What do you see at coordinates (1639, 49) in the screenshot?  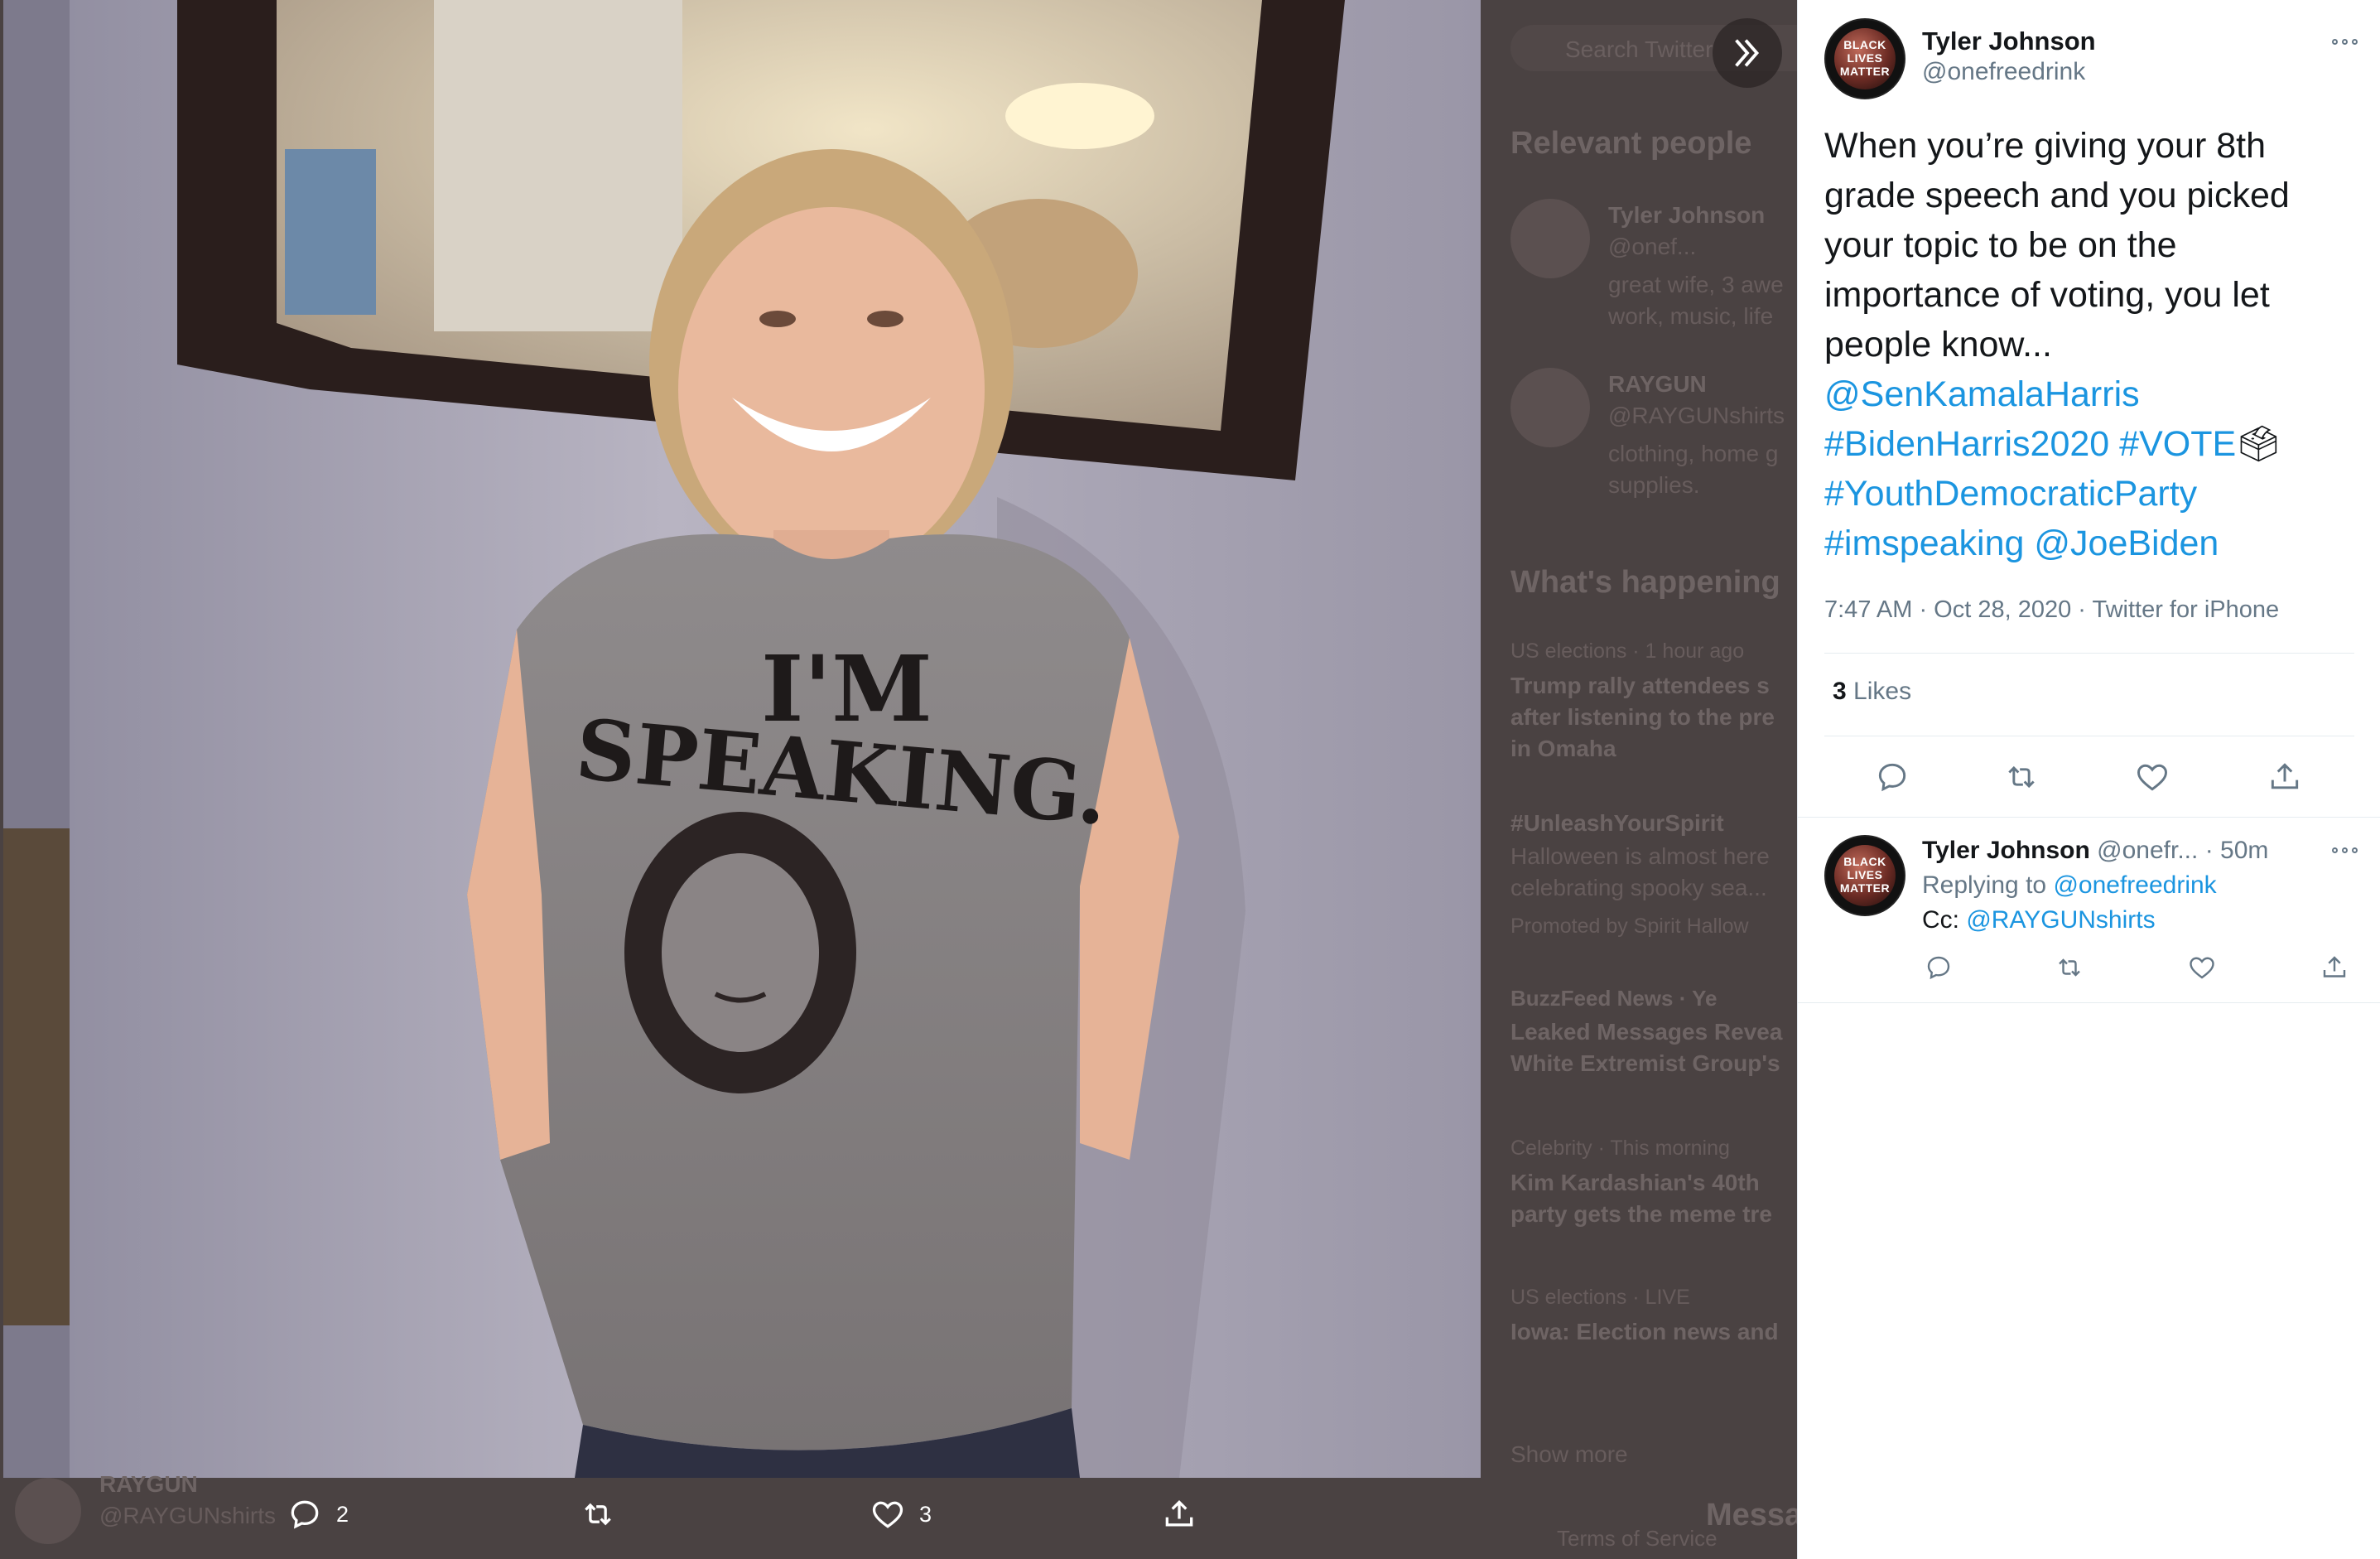 I see `background-search-placeholder: Search Twitter` at bounding box center [1639, 49].